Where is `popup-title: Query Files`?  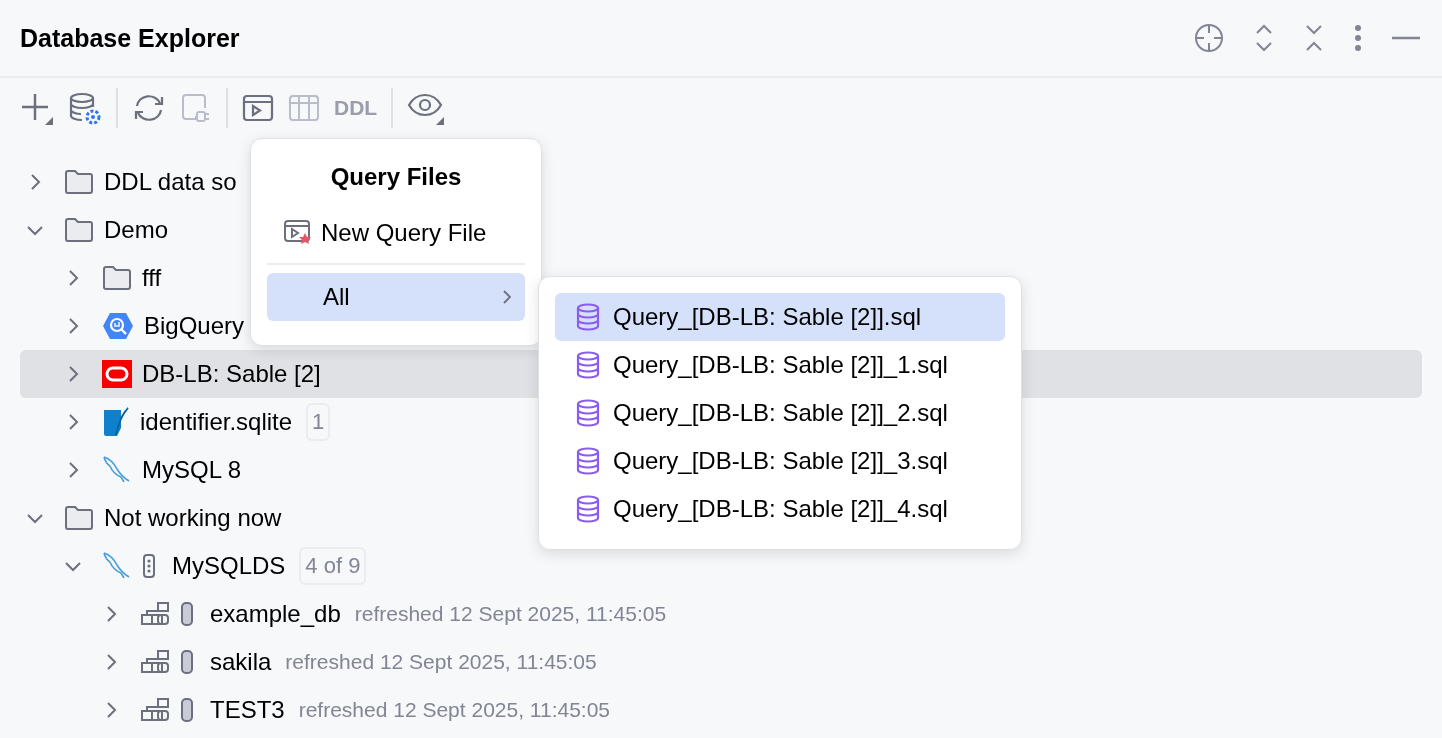 popup-title: Query Files is located at coordinates (396, 177).